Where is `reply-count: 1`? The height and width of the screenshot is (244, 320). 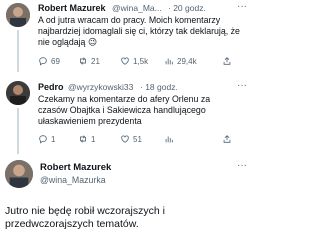
reply-count: 1 is located at coordinates (53, 139).